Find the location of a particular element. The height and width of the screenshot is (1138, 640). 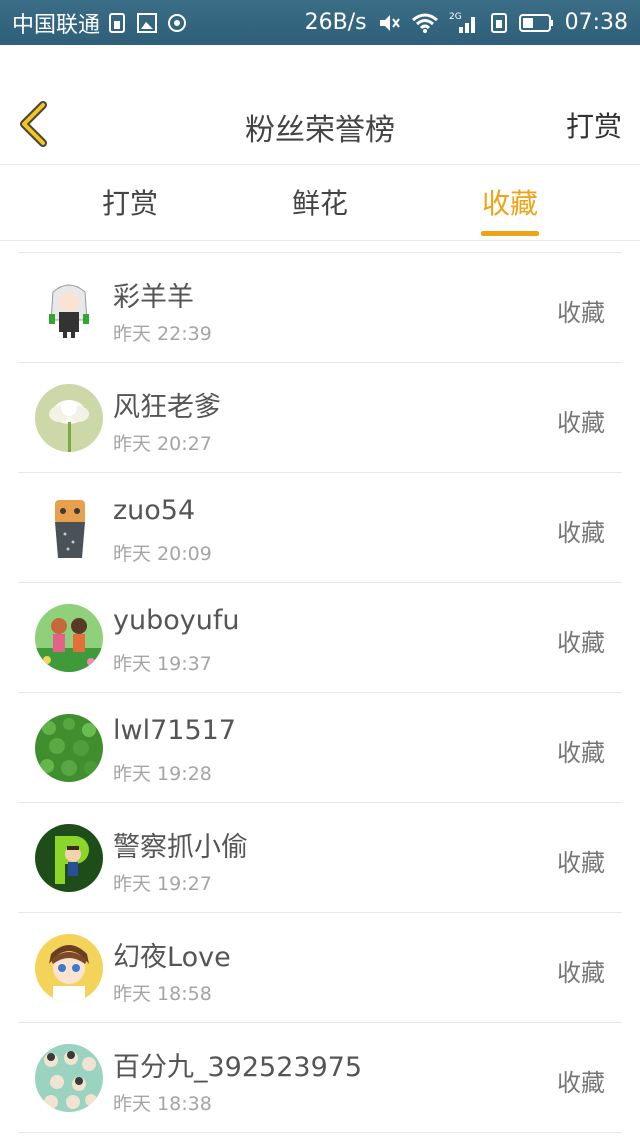

sim-warning-icon is located at coordinates (118, 23).